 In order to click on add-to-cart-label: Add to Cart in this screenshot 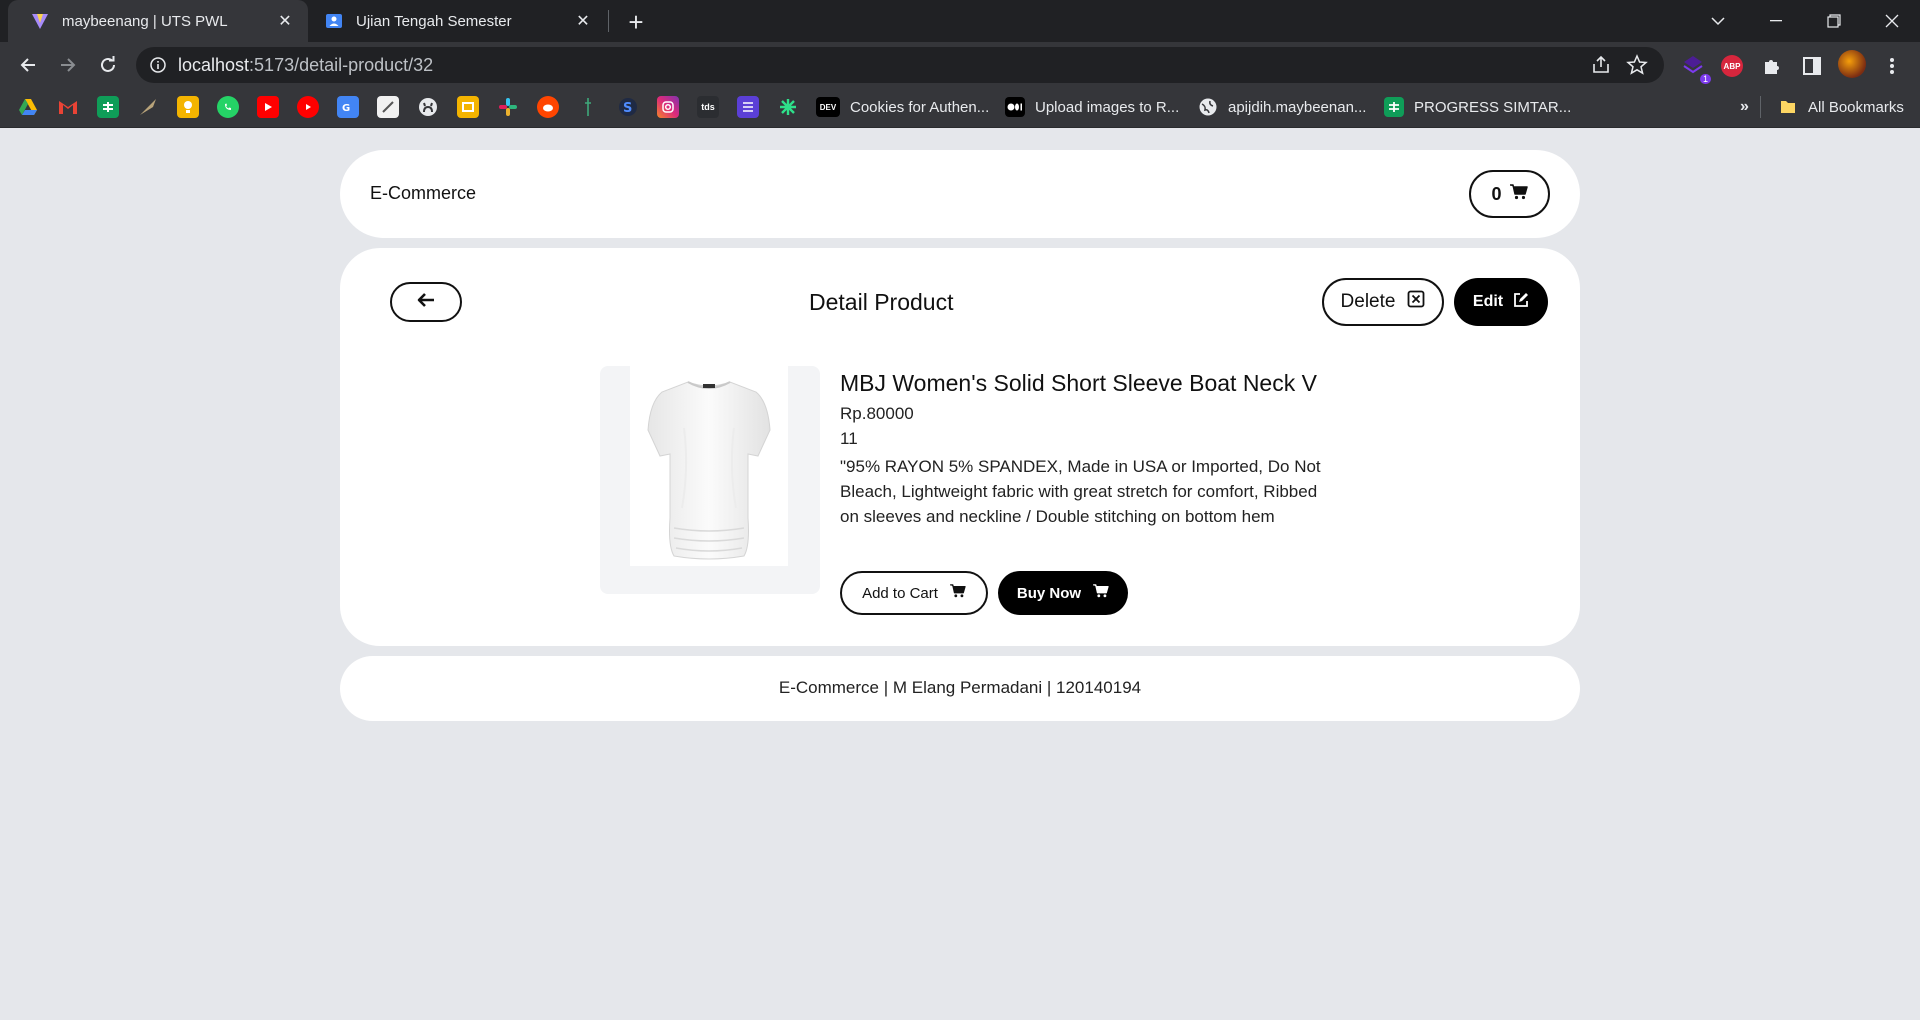, I will do `click(900, 593)`.